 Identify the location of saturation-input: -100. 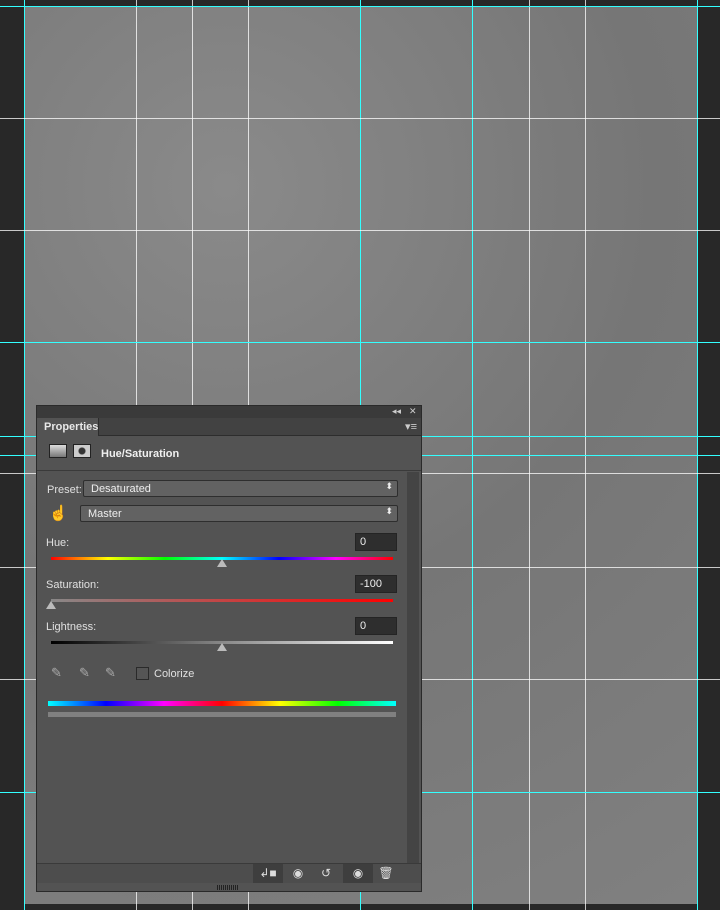
(376, 584).